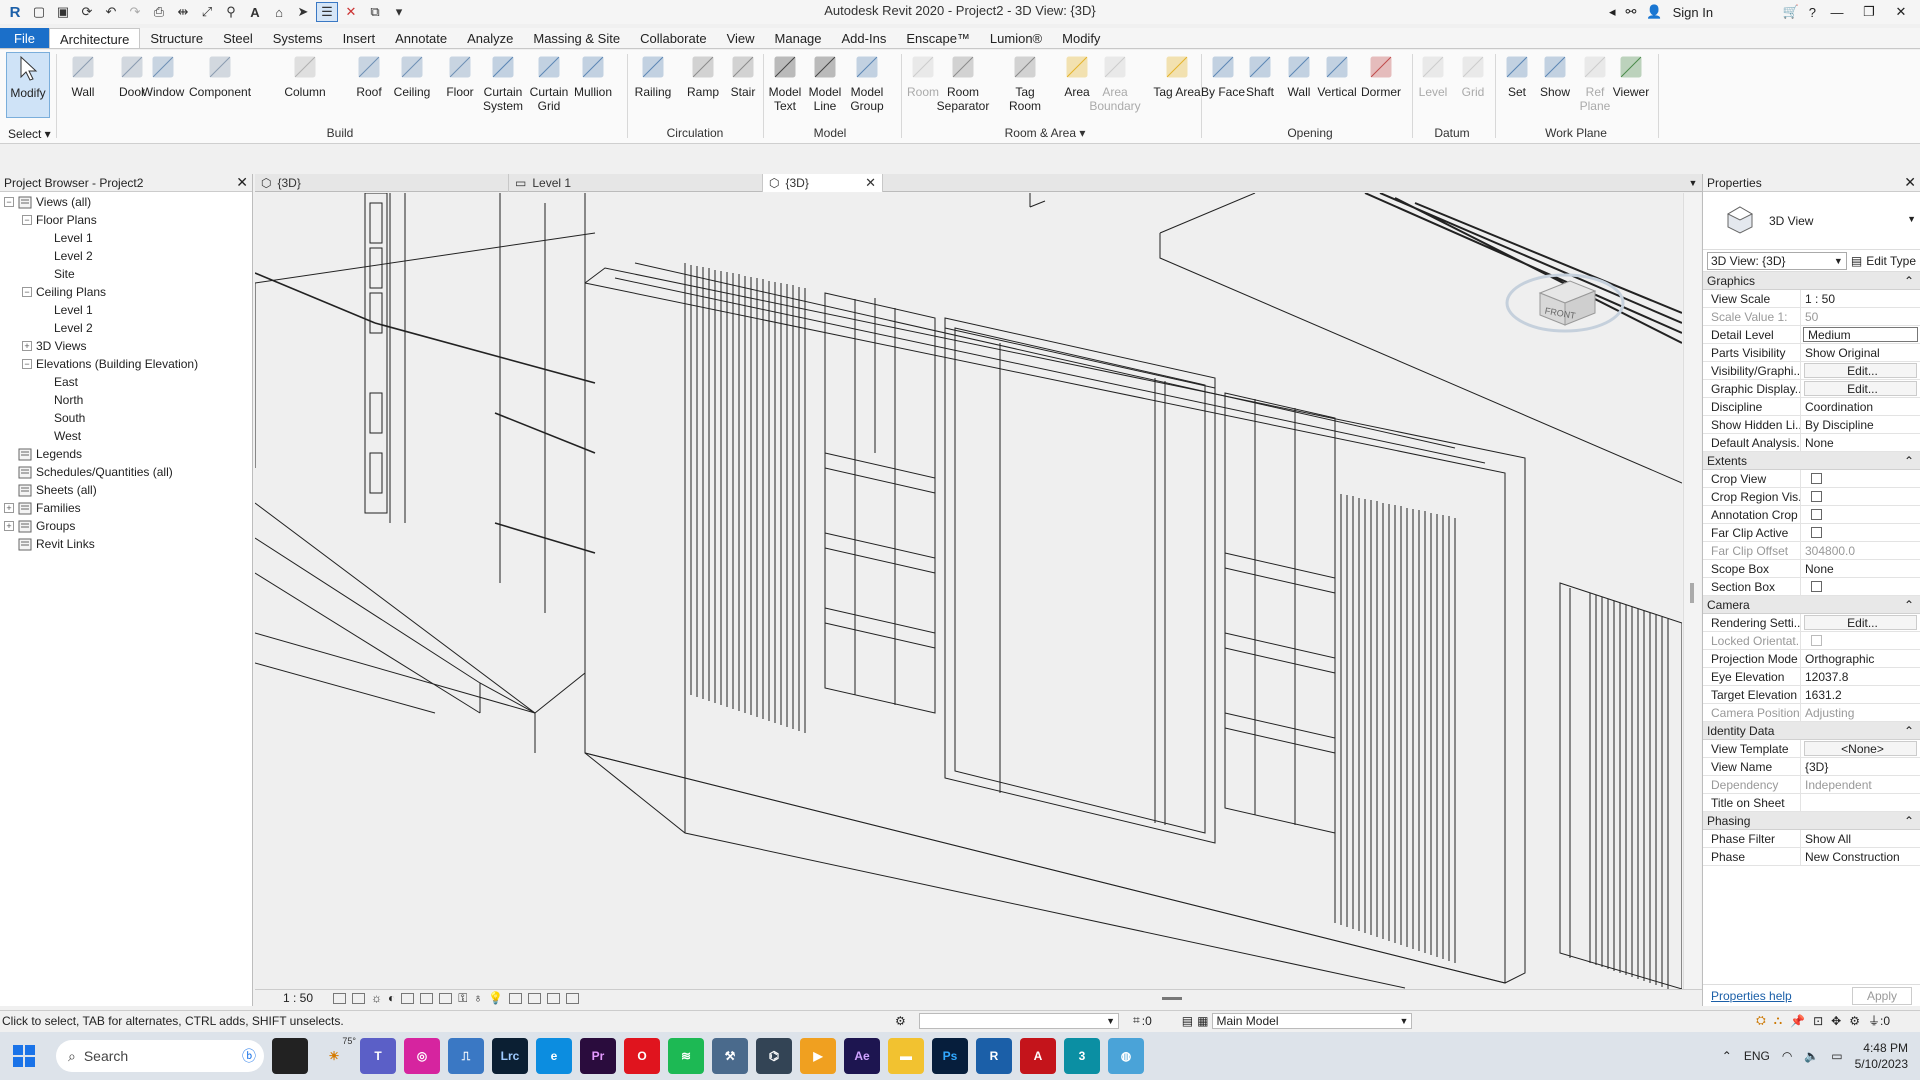 Image resolution: width=1920 pixels, height=1080 pixels. What do you see at coordinates (1038, 1056) in the screenshot?
I see `autocad-icon: A` at bounding box center [1038, 1056].